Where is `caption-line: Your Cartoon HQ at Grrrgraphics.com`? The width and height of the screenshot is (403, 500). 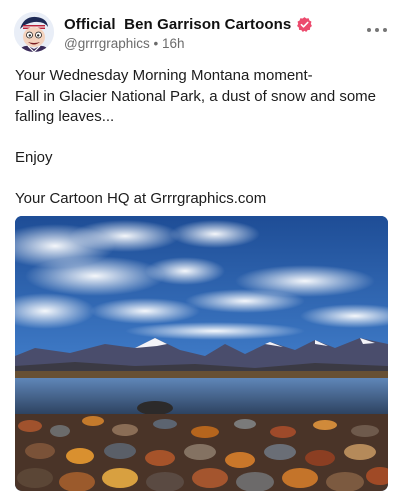 caption-line: Your Cartoon HQ at Grrrgraphics.com is located at coordinates (202, 199).